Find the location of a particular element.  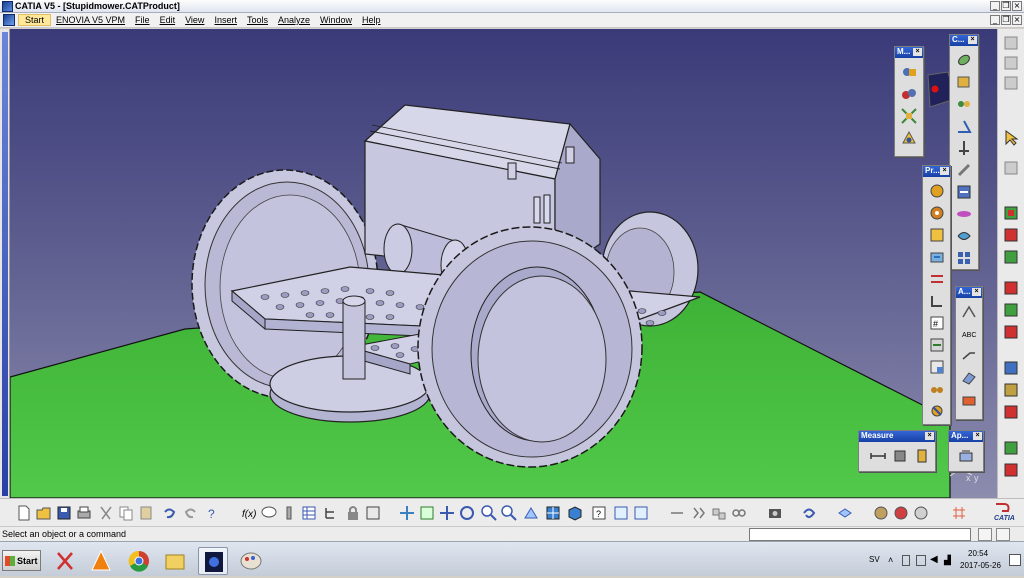

command-apply-button is located at coordinates (1003, 534).